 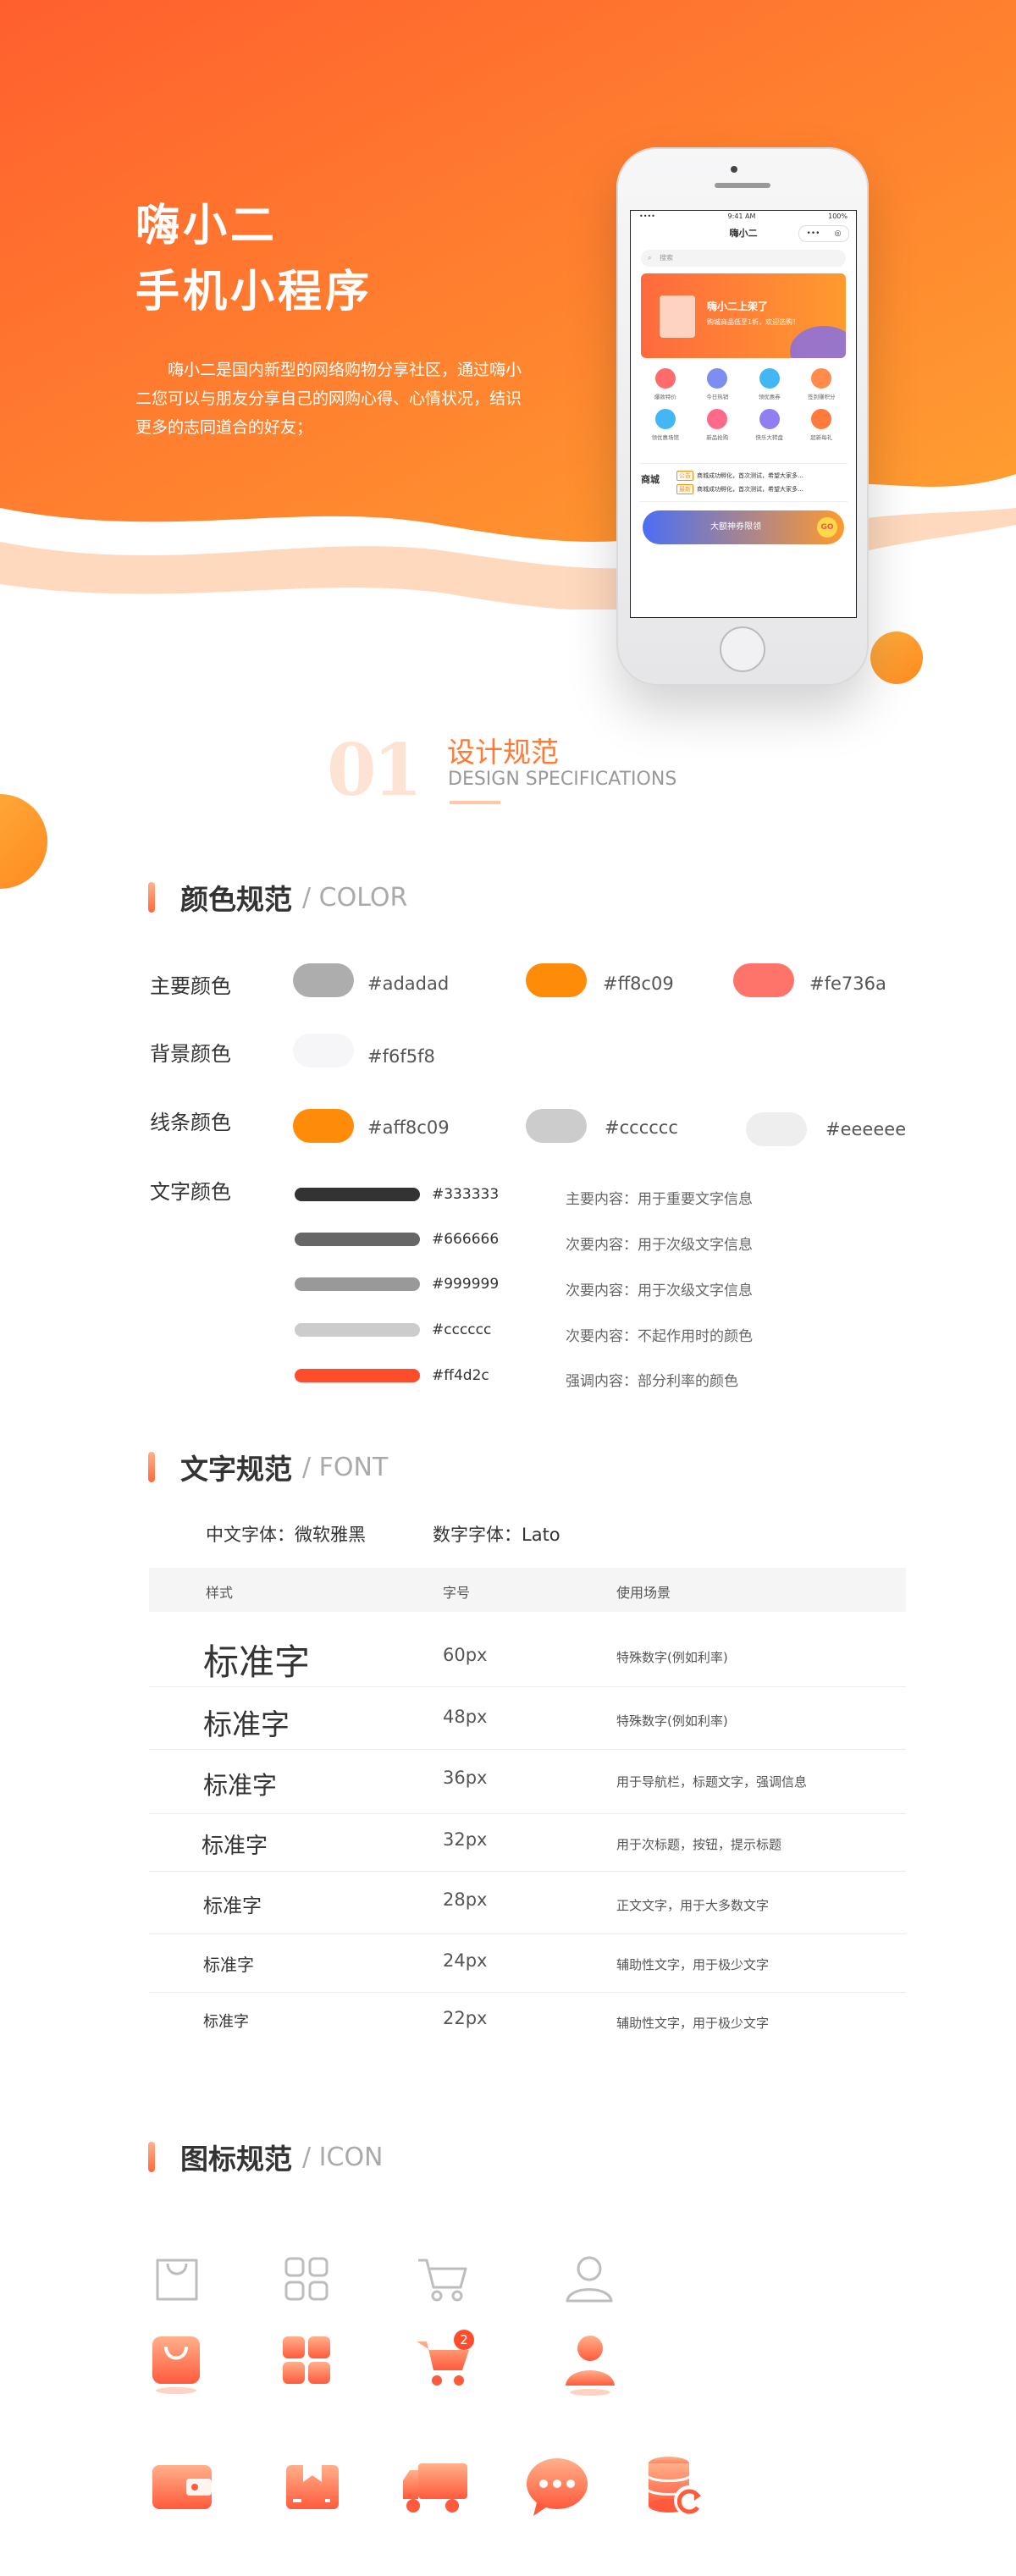 I want to click on font-use: 正文文字，用于大多数文字, so click(x=693, y=1906).